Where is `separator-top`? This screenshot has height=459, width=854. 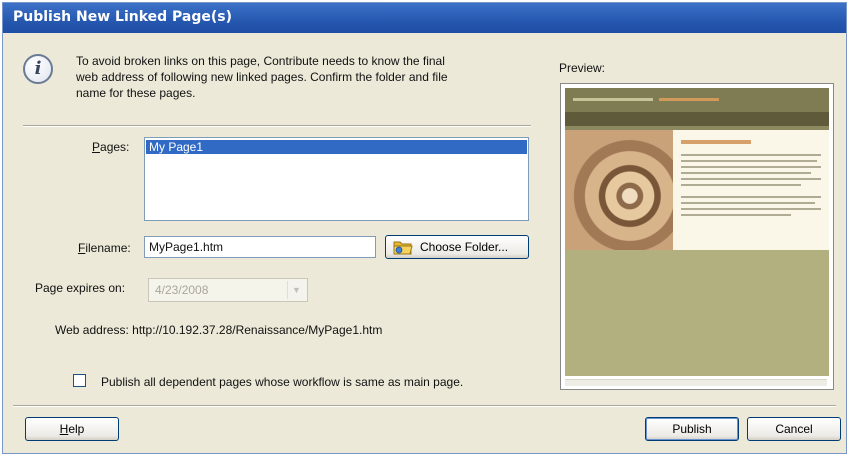
separator-top is located at coordinates (277, 126).